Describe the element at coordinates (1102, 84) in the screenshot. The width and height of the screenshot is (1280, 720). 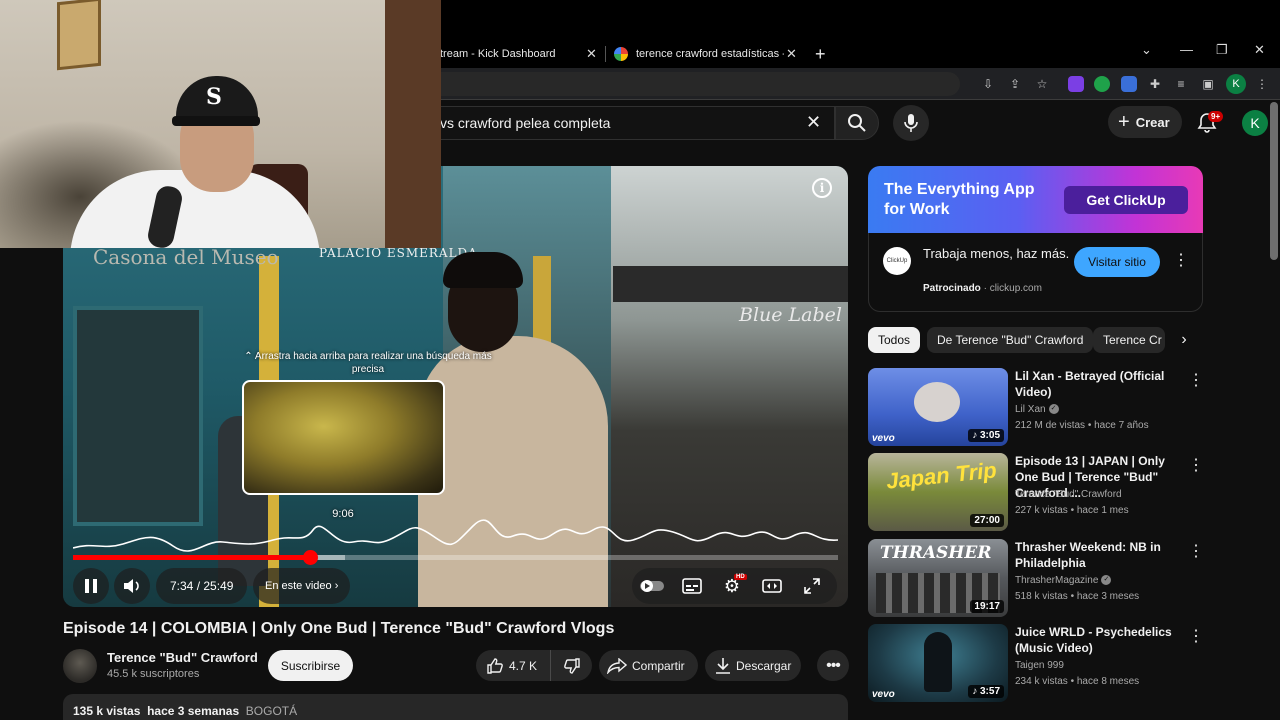
I see `extension-green-icon` at that location.